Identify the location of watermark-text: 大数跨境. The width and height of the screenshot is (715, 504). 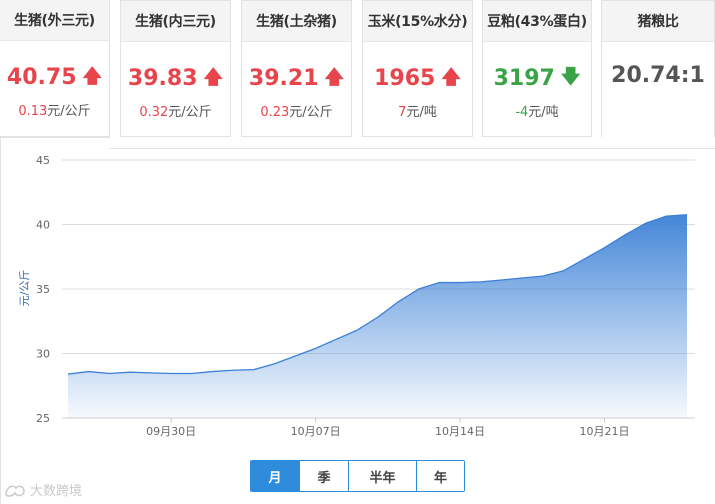
(56, 491).